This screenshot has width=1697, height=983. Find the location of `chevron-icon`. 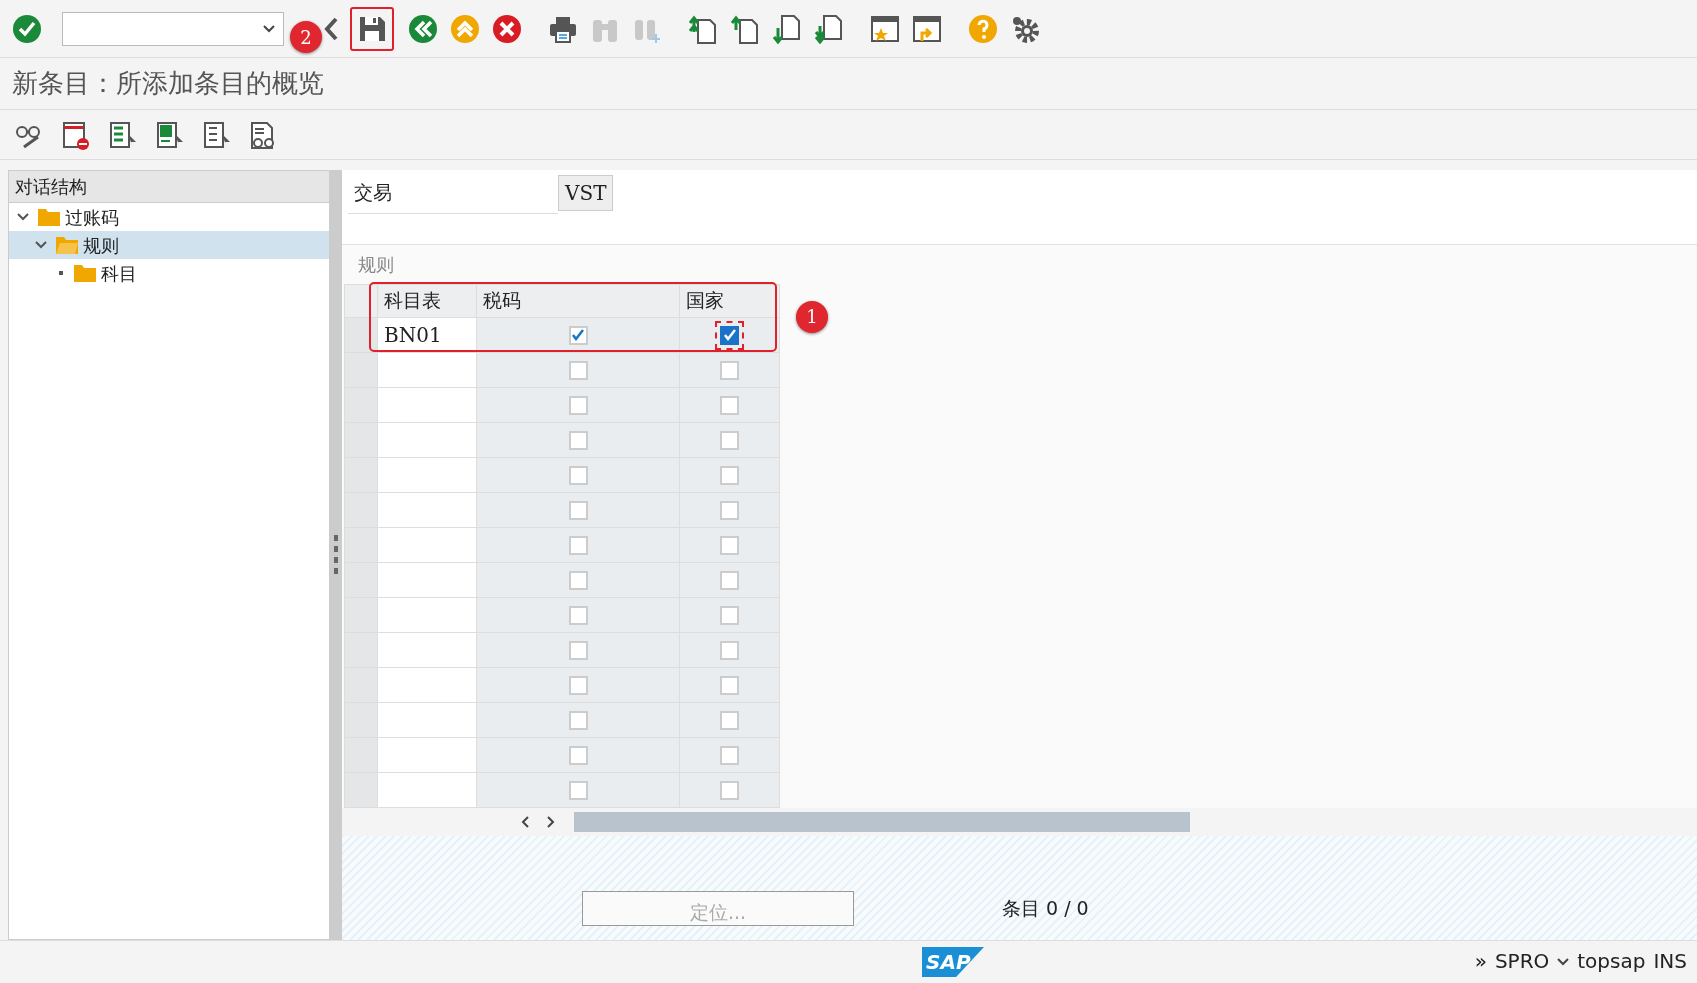

chevron-icon is located at coordinates (332, 28).